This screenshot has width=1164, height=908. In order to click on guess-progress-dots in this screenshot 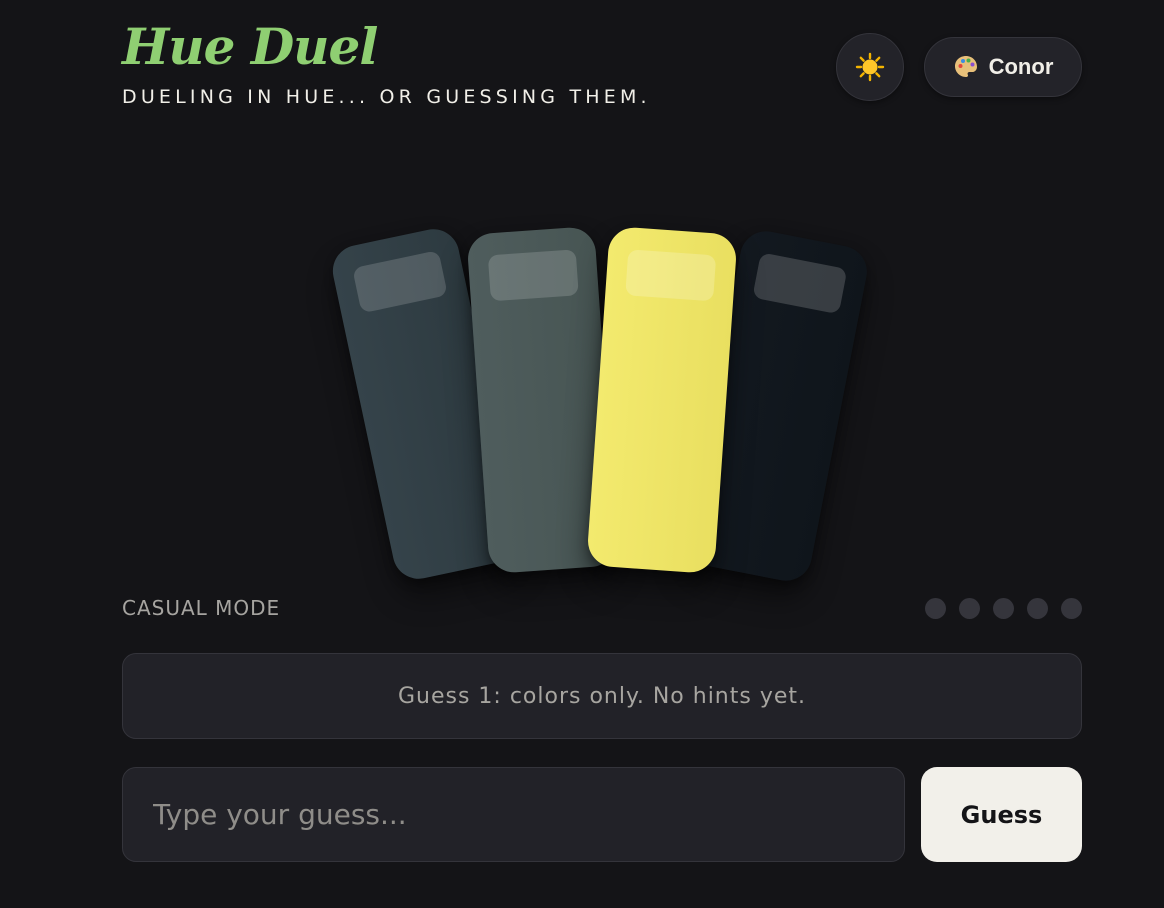, I will do `click(1003, 608)`.